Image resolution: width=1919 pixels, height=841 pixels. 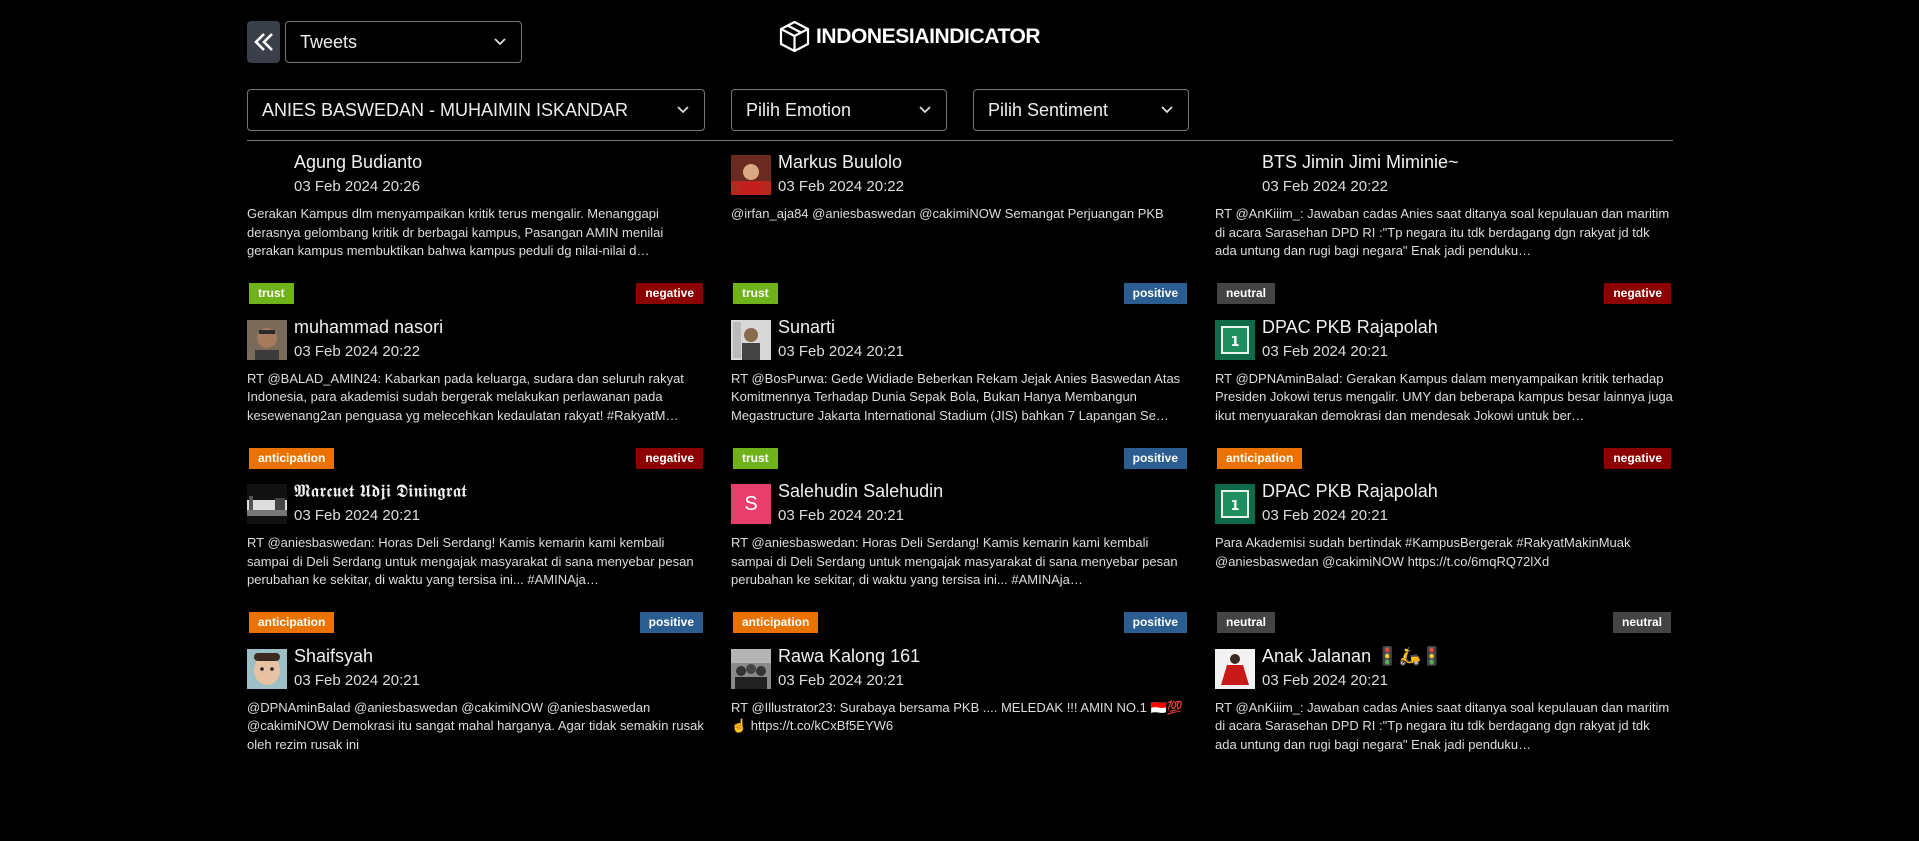 What do you see at coordinates (860, 491) in the screenshot?
I see `tweet-author: Salehudin Salehudin` at bounding box center [860, 491].